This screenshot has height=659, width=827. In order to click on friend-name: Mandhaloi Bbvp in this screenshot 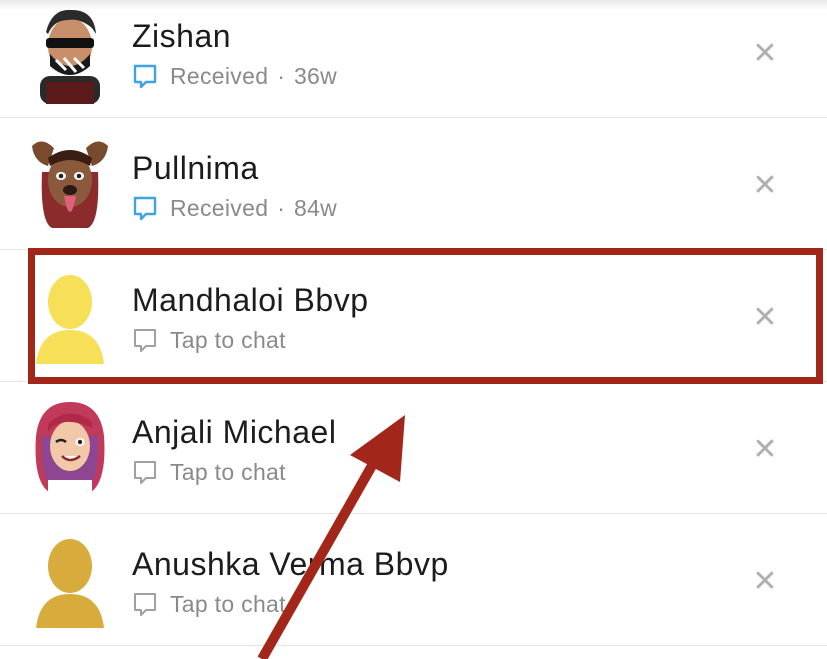, I will do `click(250, 300)`.